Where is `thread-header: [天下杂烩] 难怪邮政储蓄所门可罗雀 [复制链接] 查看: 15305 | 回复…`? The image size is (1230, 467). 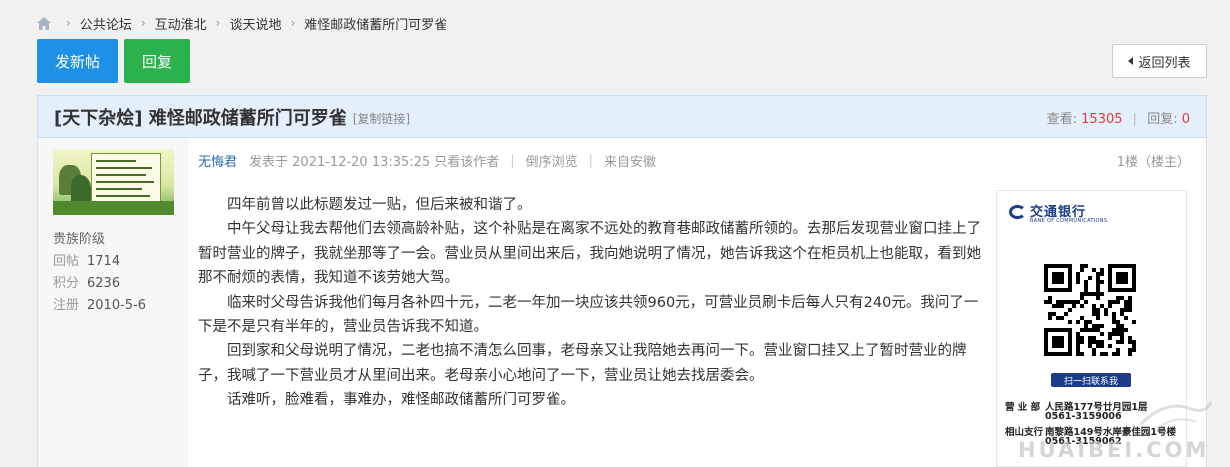 thread-header: [天下杂烩] 难怪邮政储蓄所门可罗雀 [复制链接] 查看: 15305 | 回复… is located at coordinates (622, 116).